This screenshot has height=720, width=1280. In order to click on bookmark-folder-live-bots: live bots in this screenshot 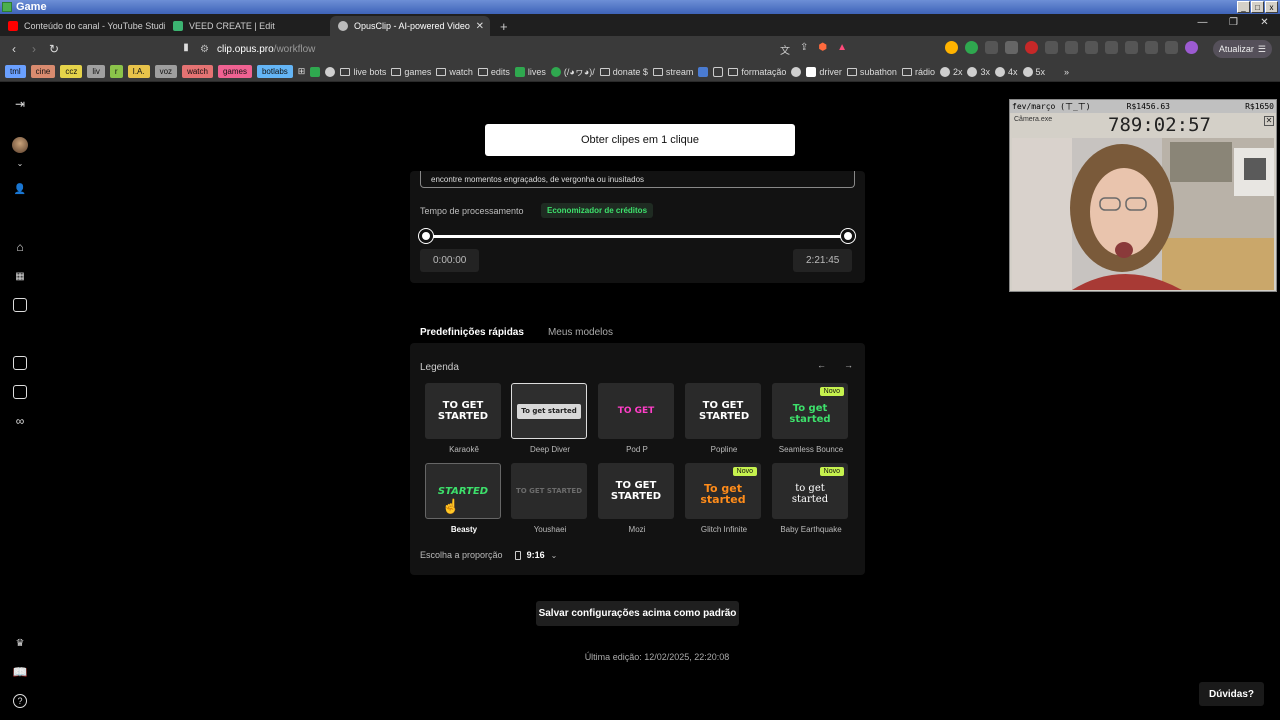, I will do `click(363, 72)`.